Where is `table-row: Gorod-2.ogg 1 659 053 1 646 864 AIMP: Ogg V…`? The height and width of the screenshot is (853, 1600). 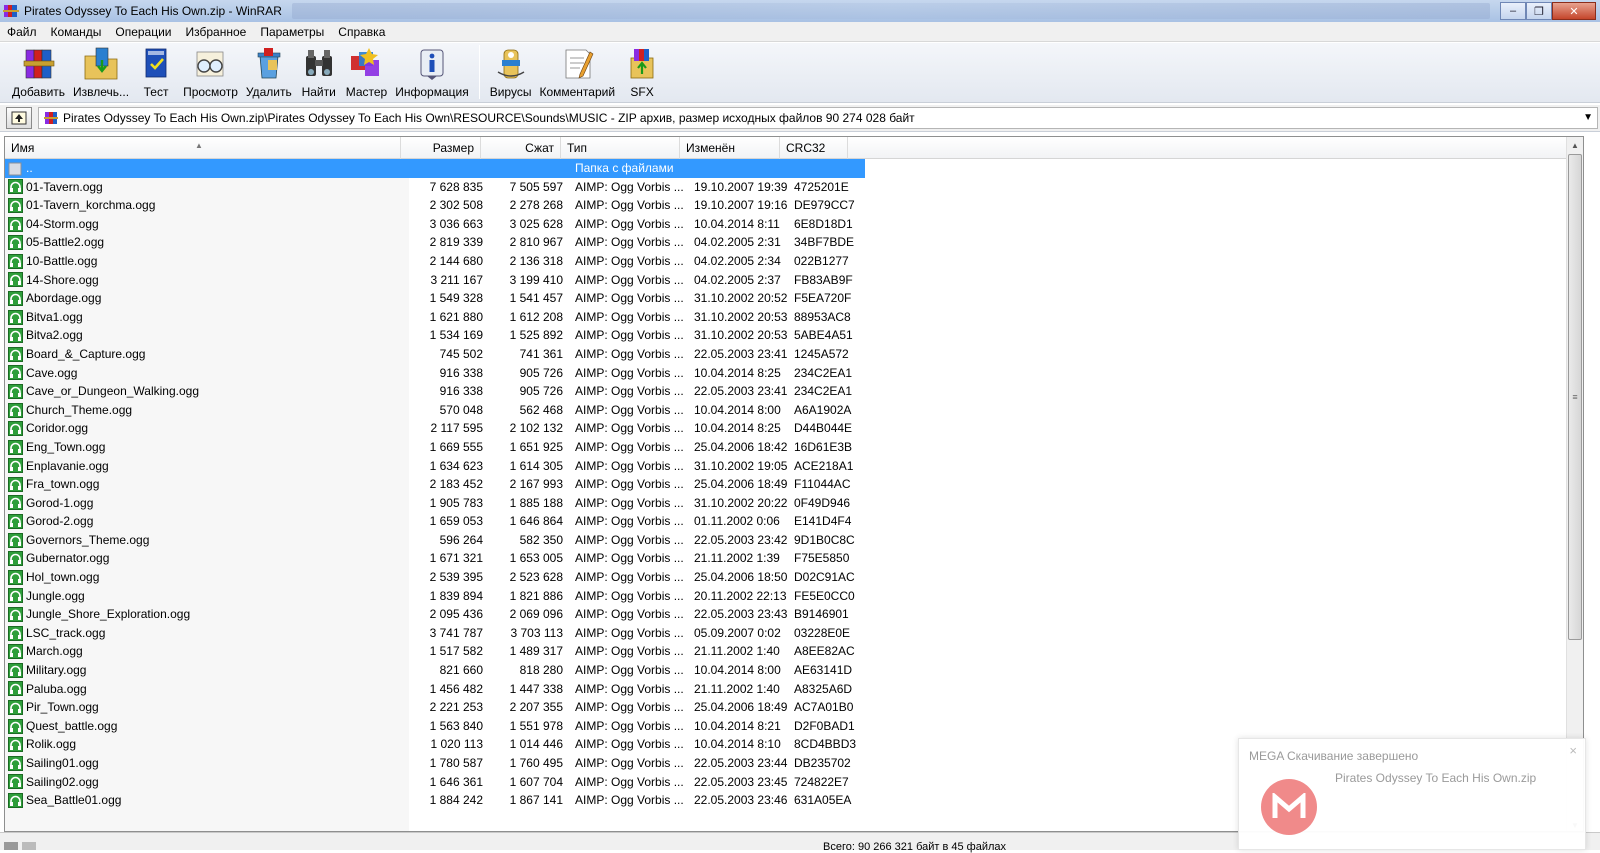 table-row: Gorod-2.ogg 1 659 053 1 646 864 AIMP: Ogg V… is located at coordinates (435, 521).